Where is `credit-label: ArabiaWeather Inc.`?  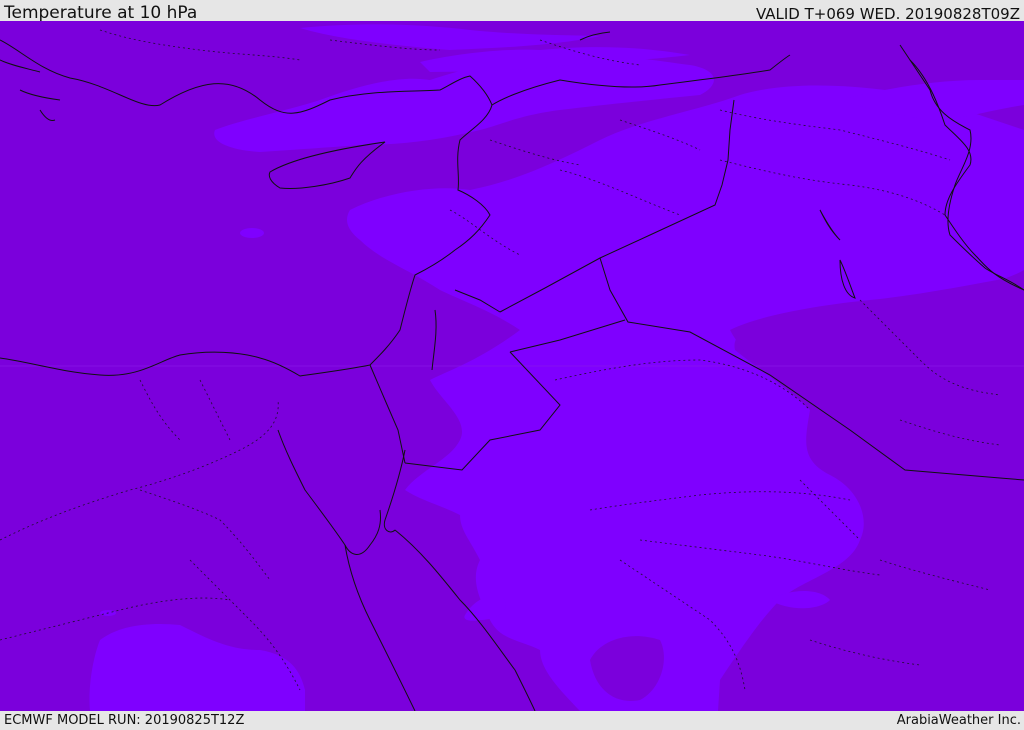 credit-label: ArabiaWeather Inc. is located at coordinates (958, 720).